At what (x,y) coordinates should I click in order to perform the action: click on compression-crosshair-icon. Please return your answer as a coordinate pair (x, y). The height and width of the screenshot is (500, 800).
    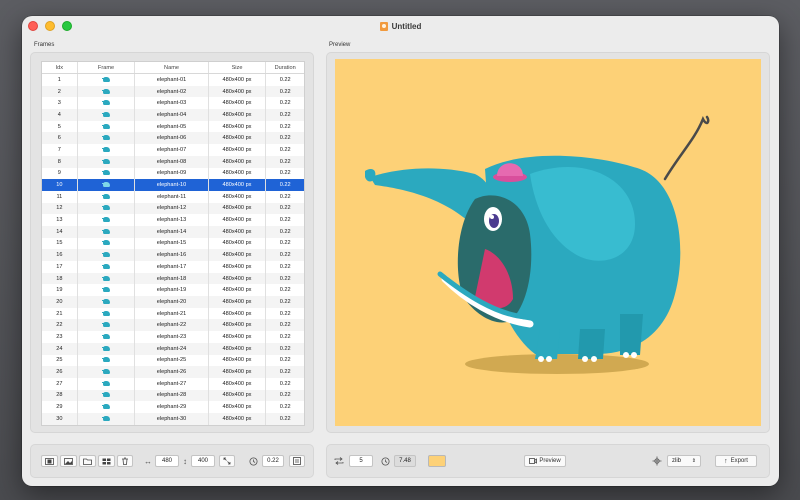
    Looking at the image, I should click on (657, 461).